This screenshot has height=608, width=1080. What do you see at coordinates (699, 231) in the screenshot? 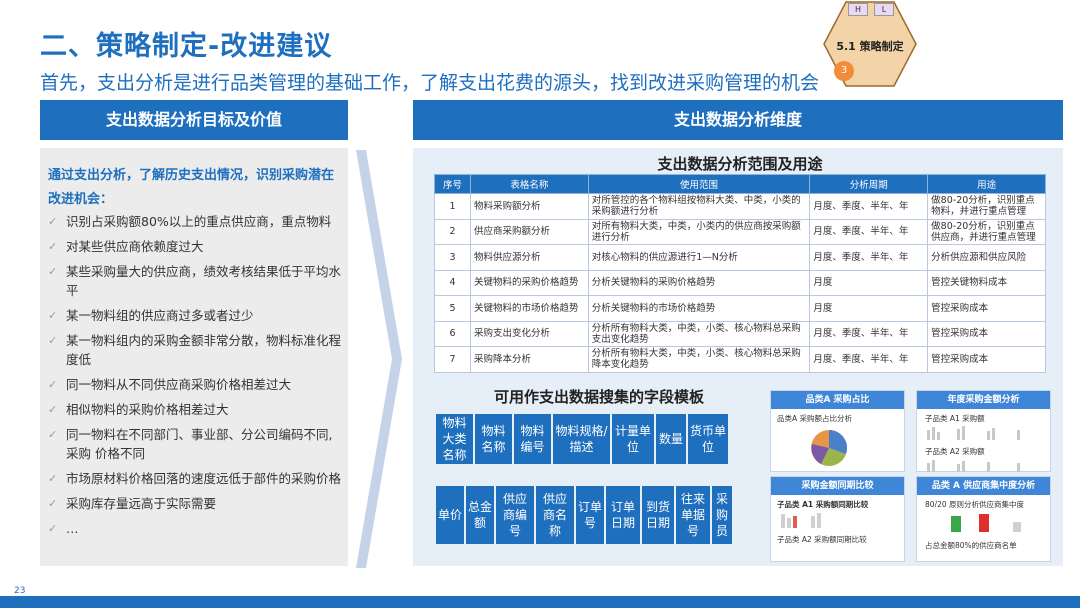
I see `table-cell: 对所有物料大类，中类，小类内的供应商按采购额进行分析` at bounding box center [699, 231].